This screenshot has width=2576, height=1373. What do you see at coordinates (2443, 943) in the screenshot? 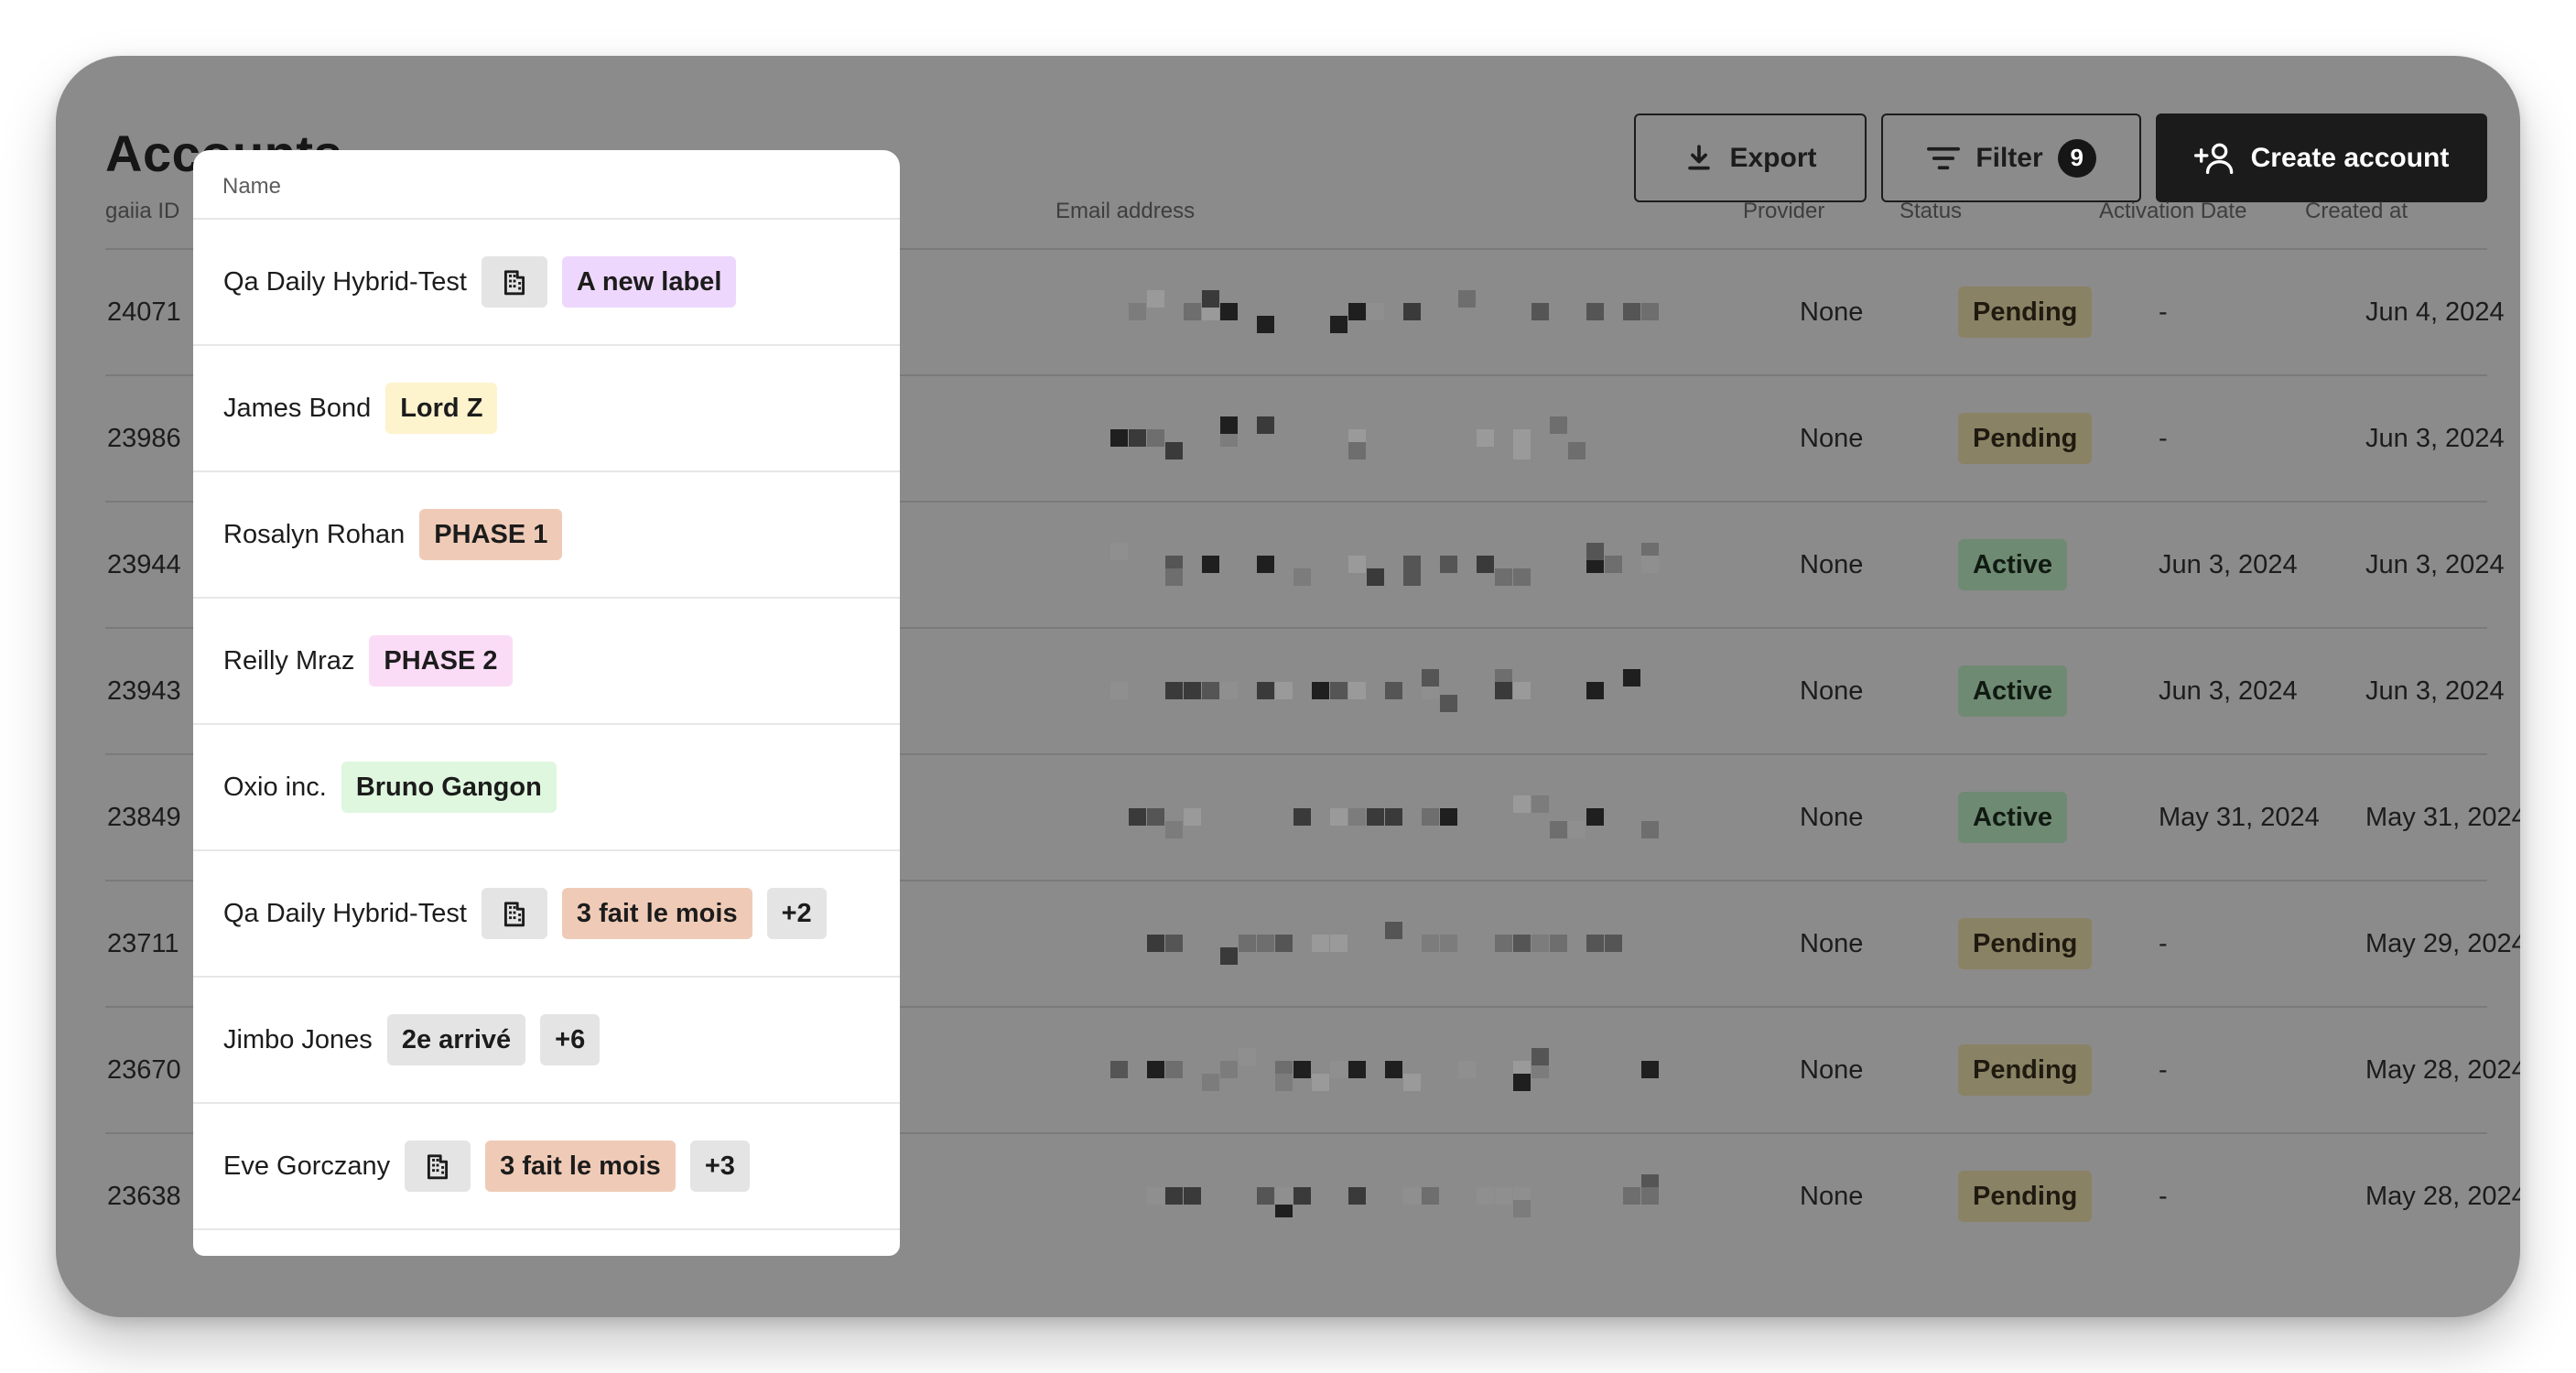
I see `created-date: May 29, 2024` at bounding box center [2443, 943].